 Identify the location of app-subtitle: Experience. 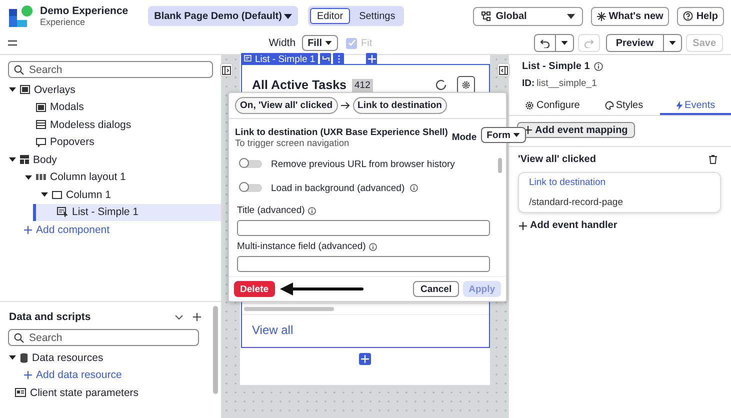
(63, 22).